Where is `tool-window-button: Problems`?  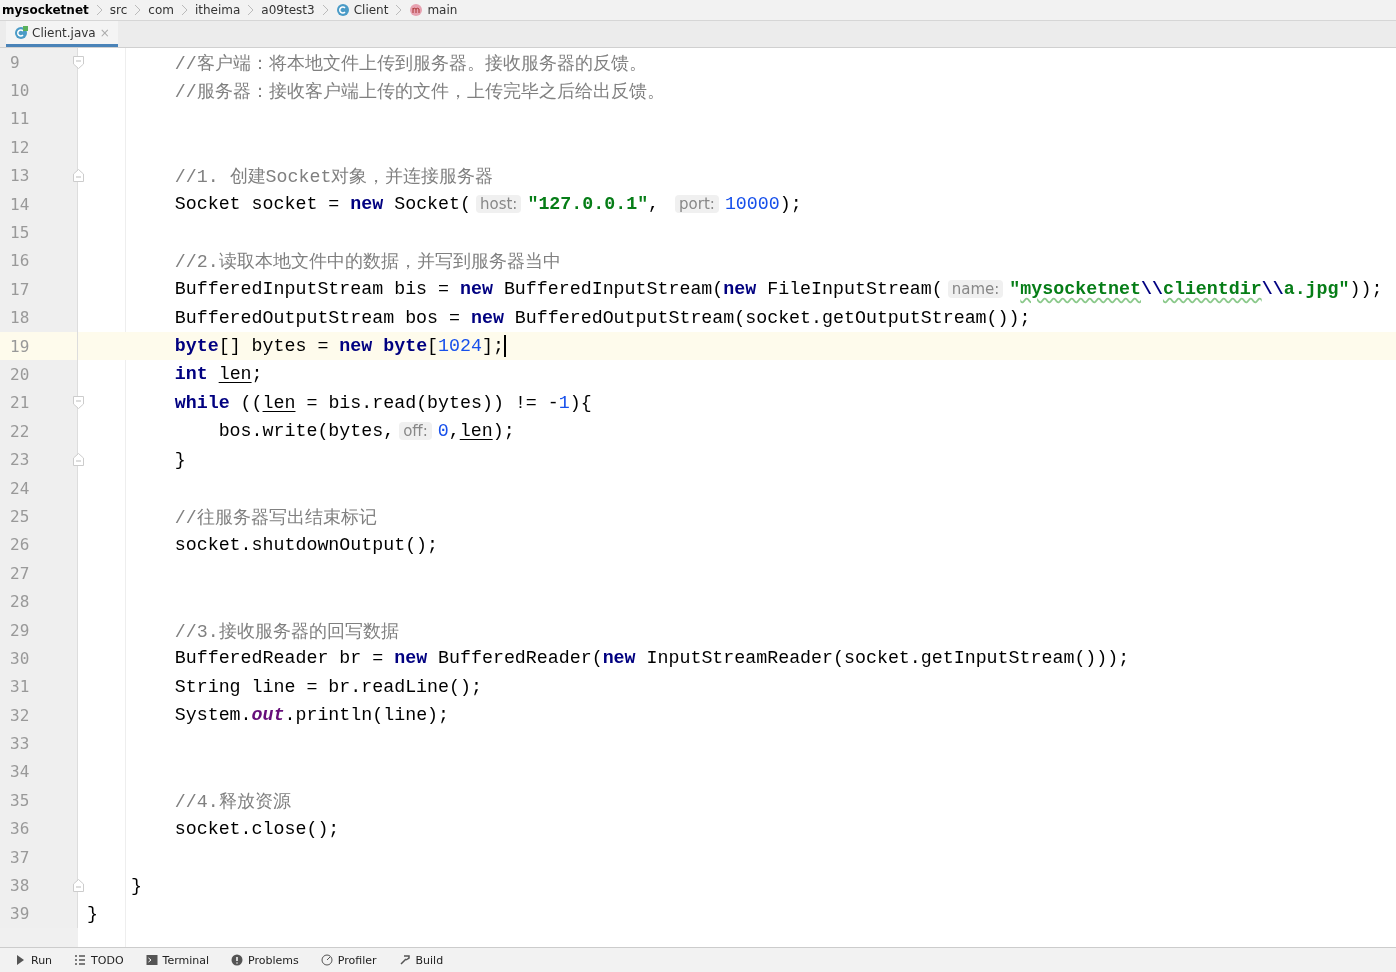 tool-window-button: Problems is located at coordinates (265, 960).